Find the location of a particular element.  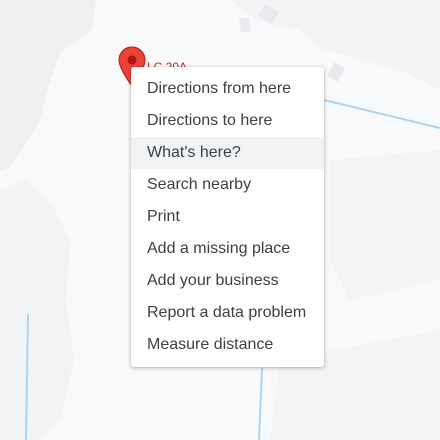

menu-item-whats-here: What's here? is located at coordinates (227, 153).